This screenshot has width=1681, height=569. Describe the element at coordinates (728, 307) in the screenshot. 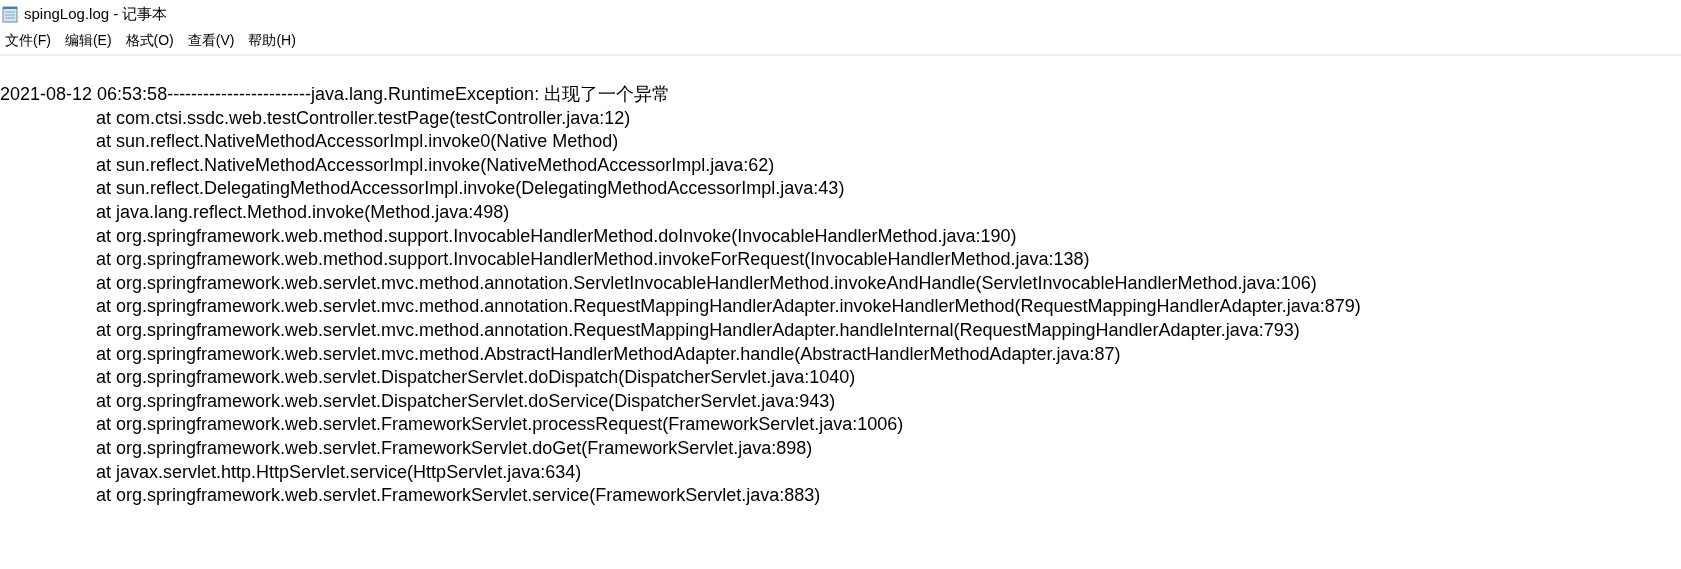

I see `log-line: at org.springframework.web.servlet.mvc.method.annotation.RequestMappingHandlerAdapter.invokeHandlerMethod(RequestMappingHandlerAdapter.java:879)` at that location.